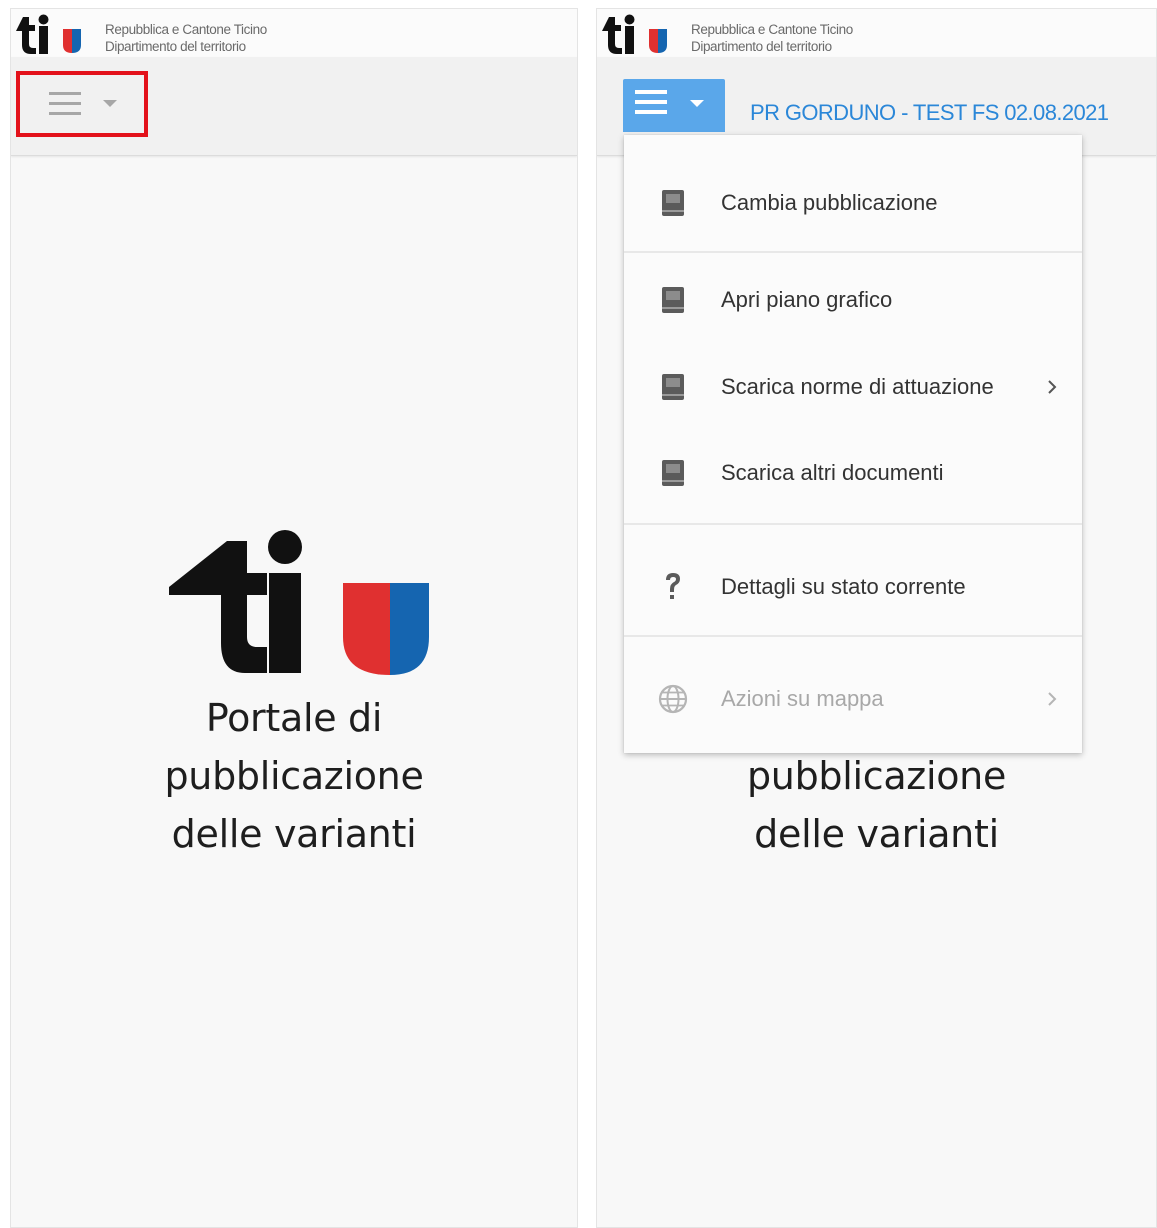  I want to click on menu-item-scarica-altri-documenti: Scarica altri documenti, so click(853, 473).